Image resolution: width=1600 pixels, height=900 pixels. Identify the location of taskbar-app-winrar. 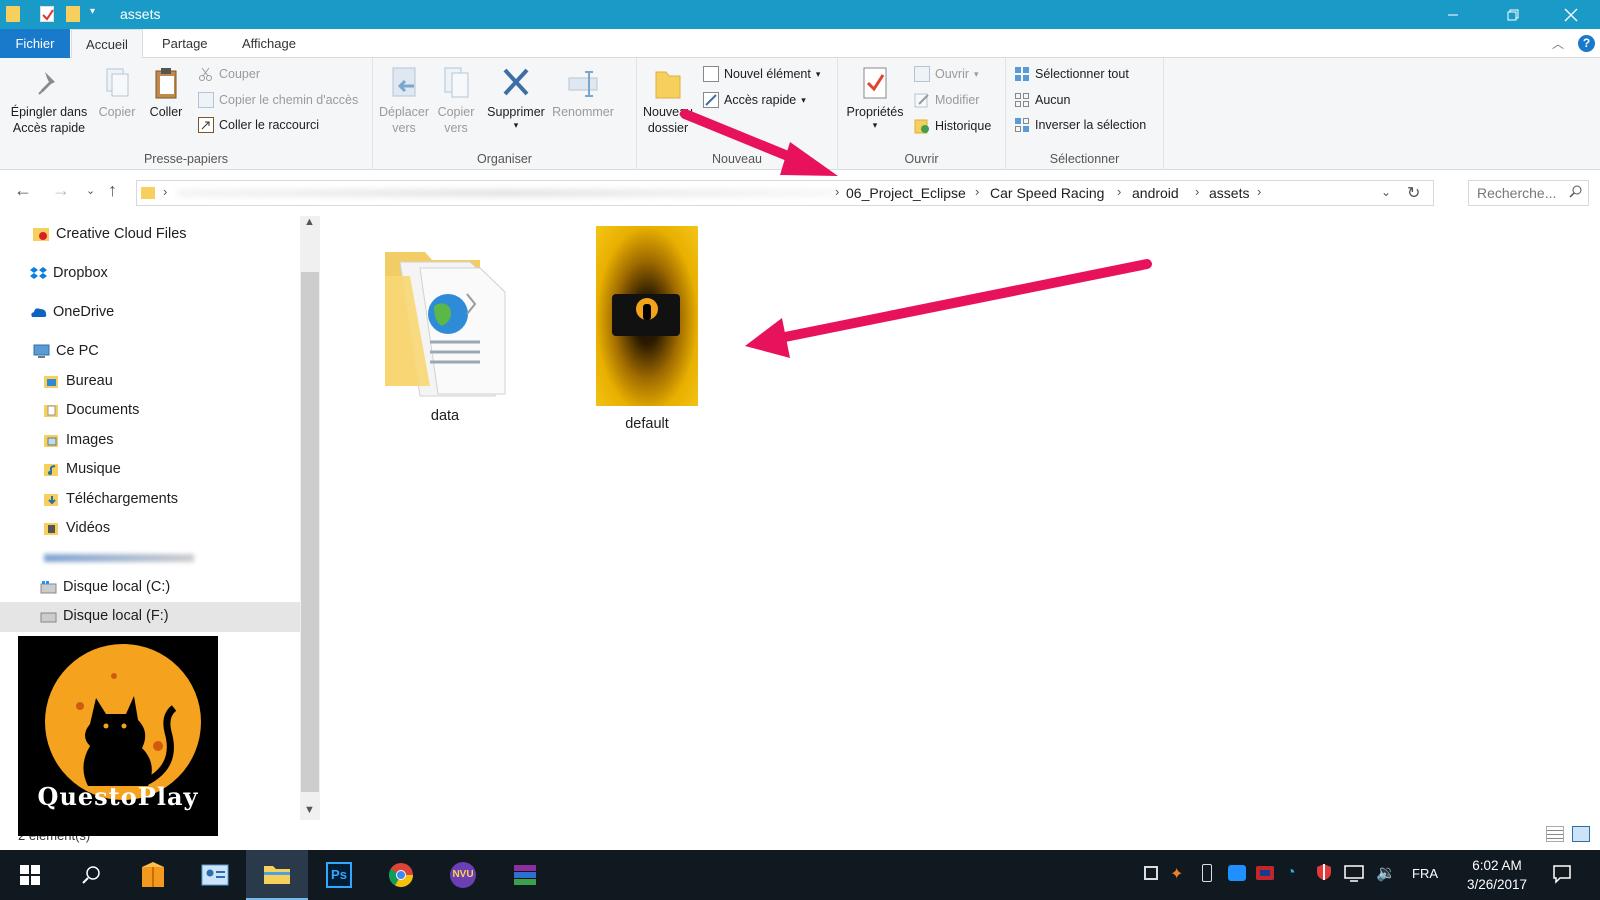
(525, 875).